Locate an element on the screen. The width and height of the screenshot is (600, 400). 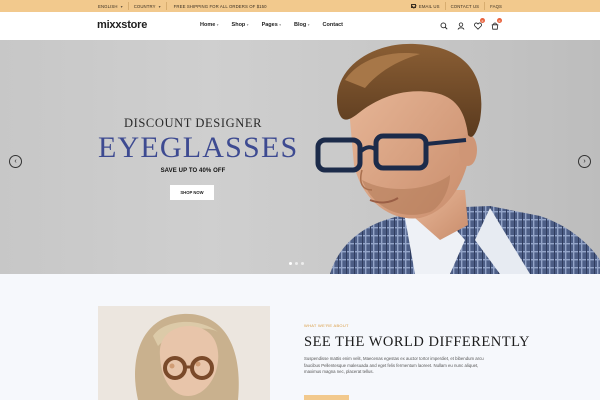
logo: mixxstore is located at coordinates (122, 25).